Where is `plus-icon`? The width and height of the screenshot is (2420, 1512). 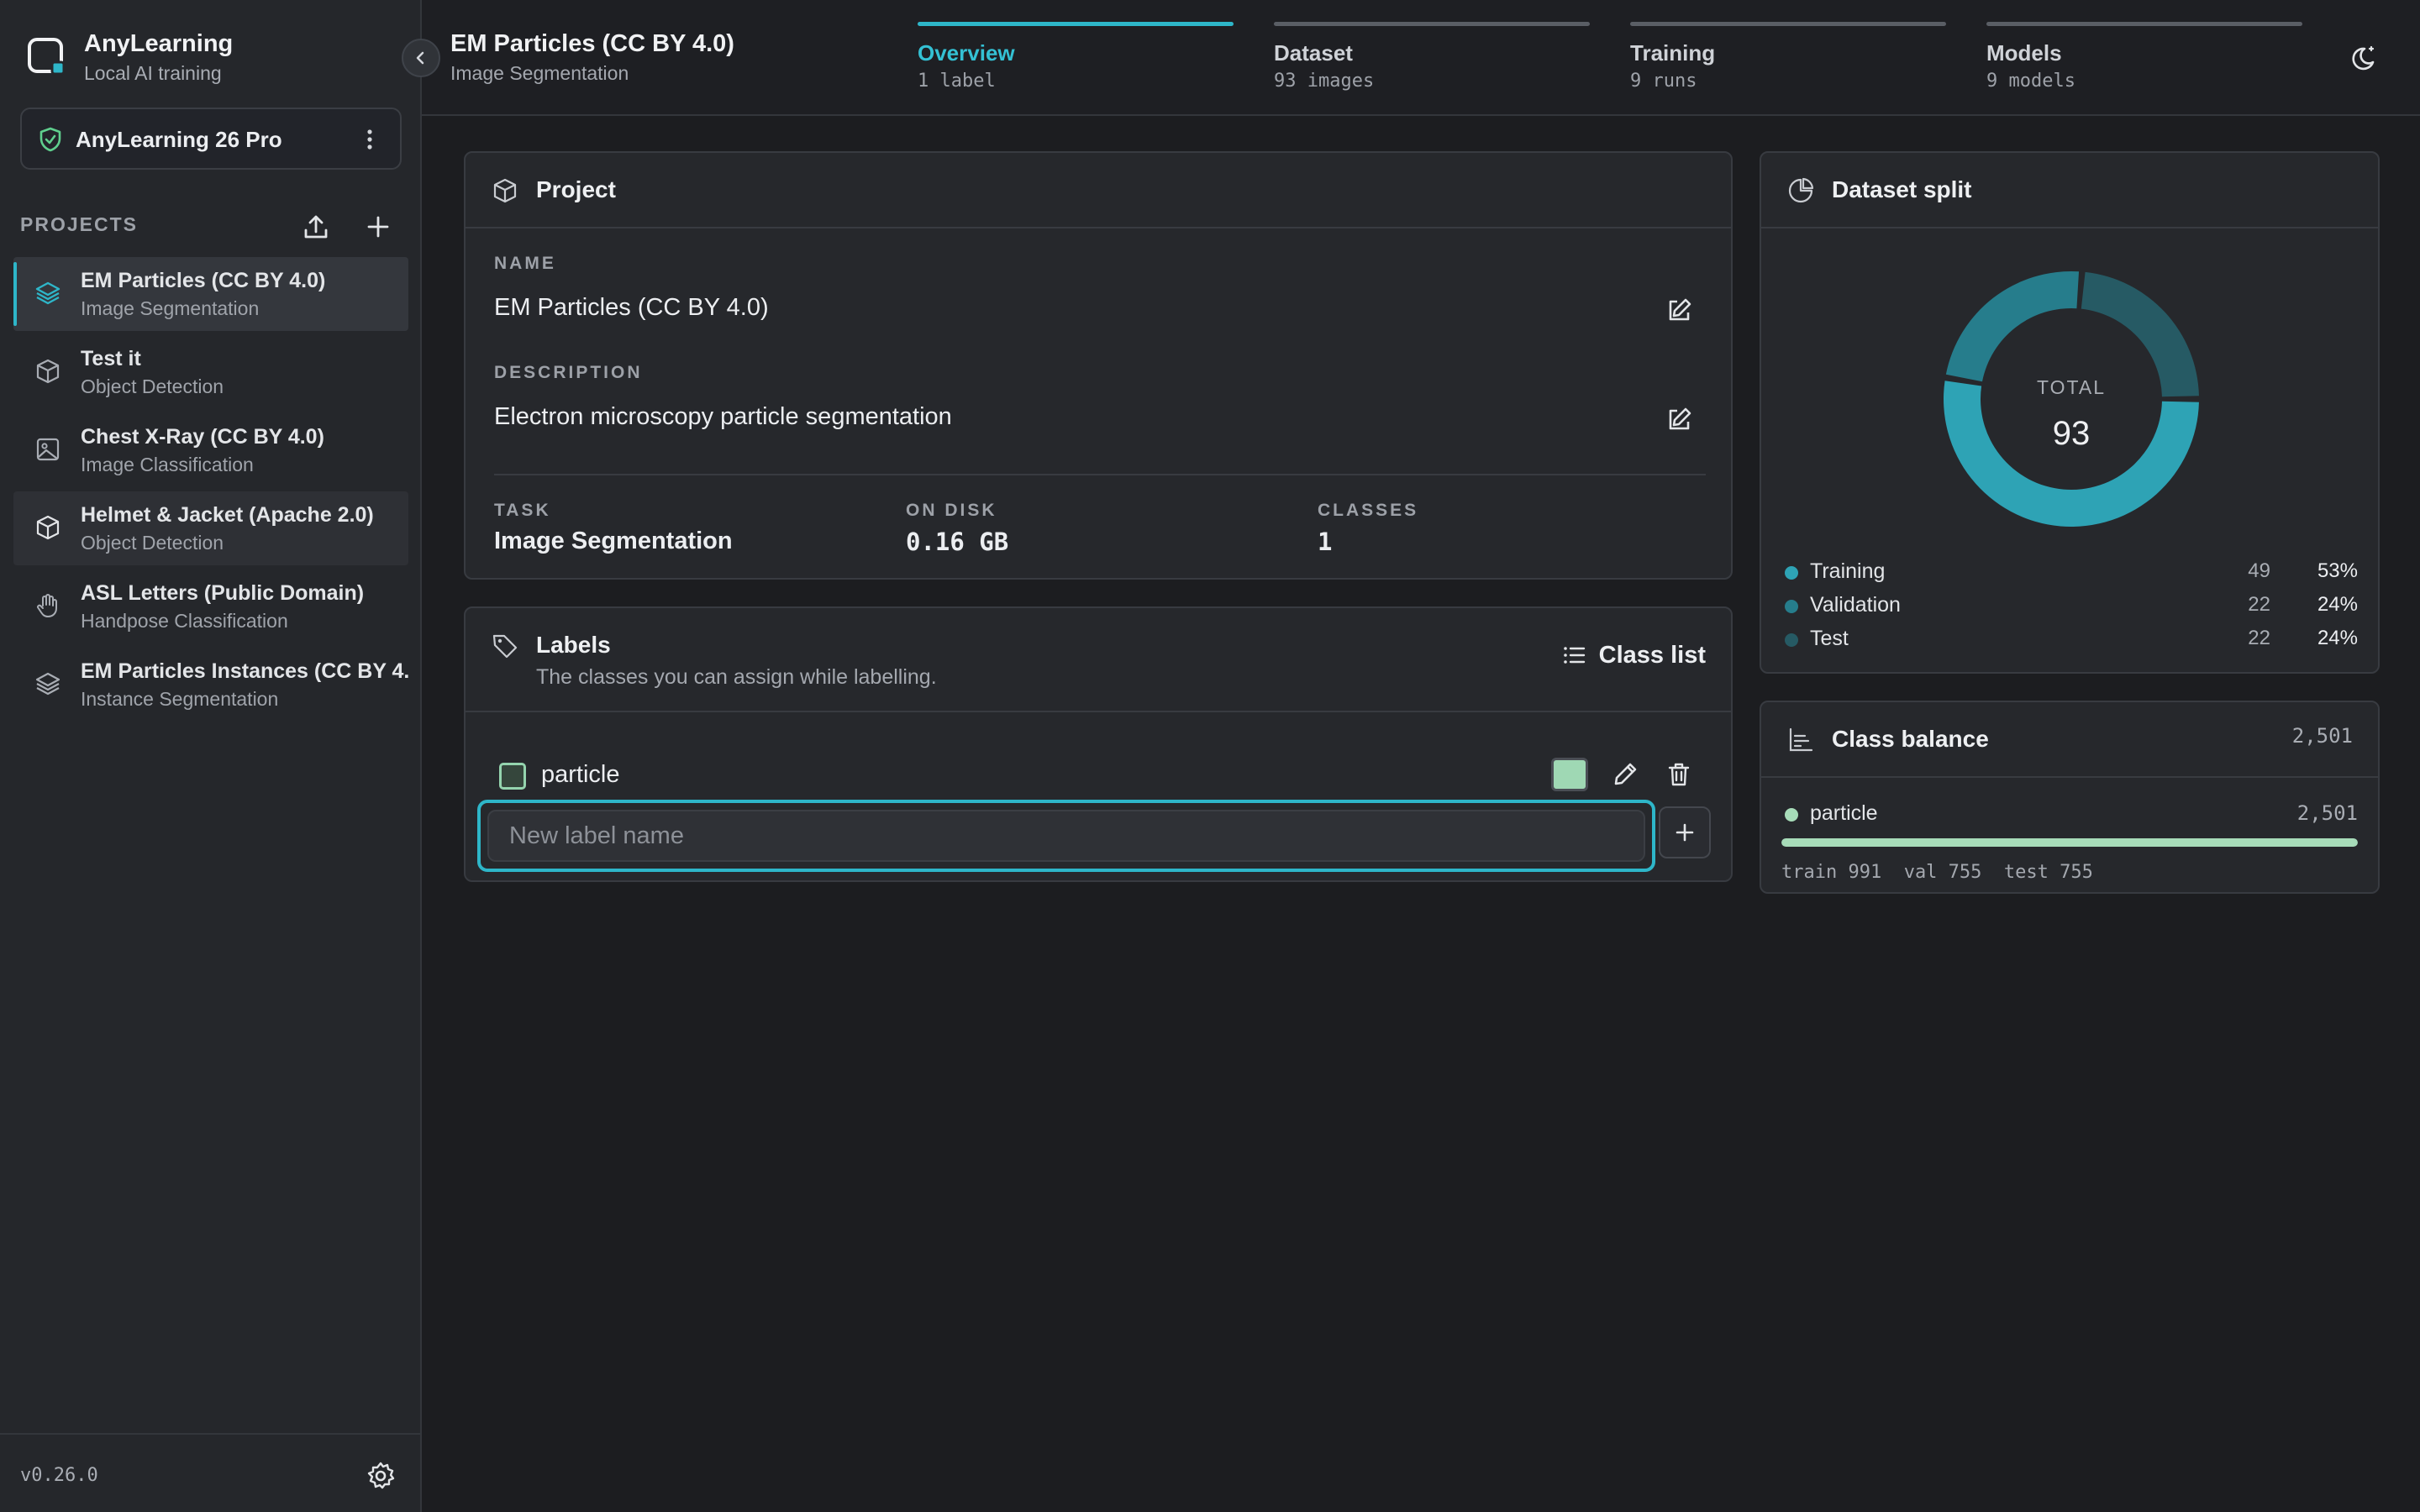 plus-icon is located at coordinates (1685, 832).